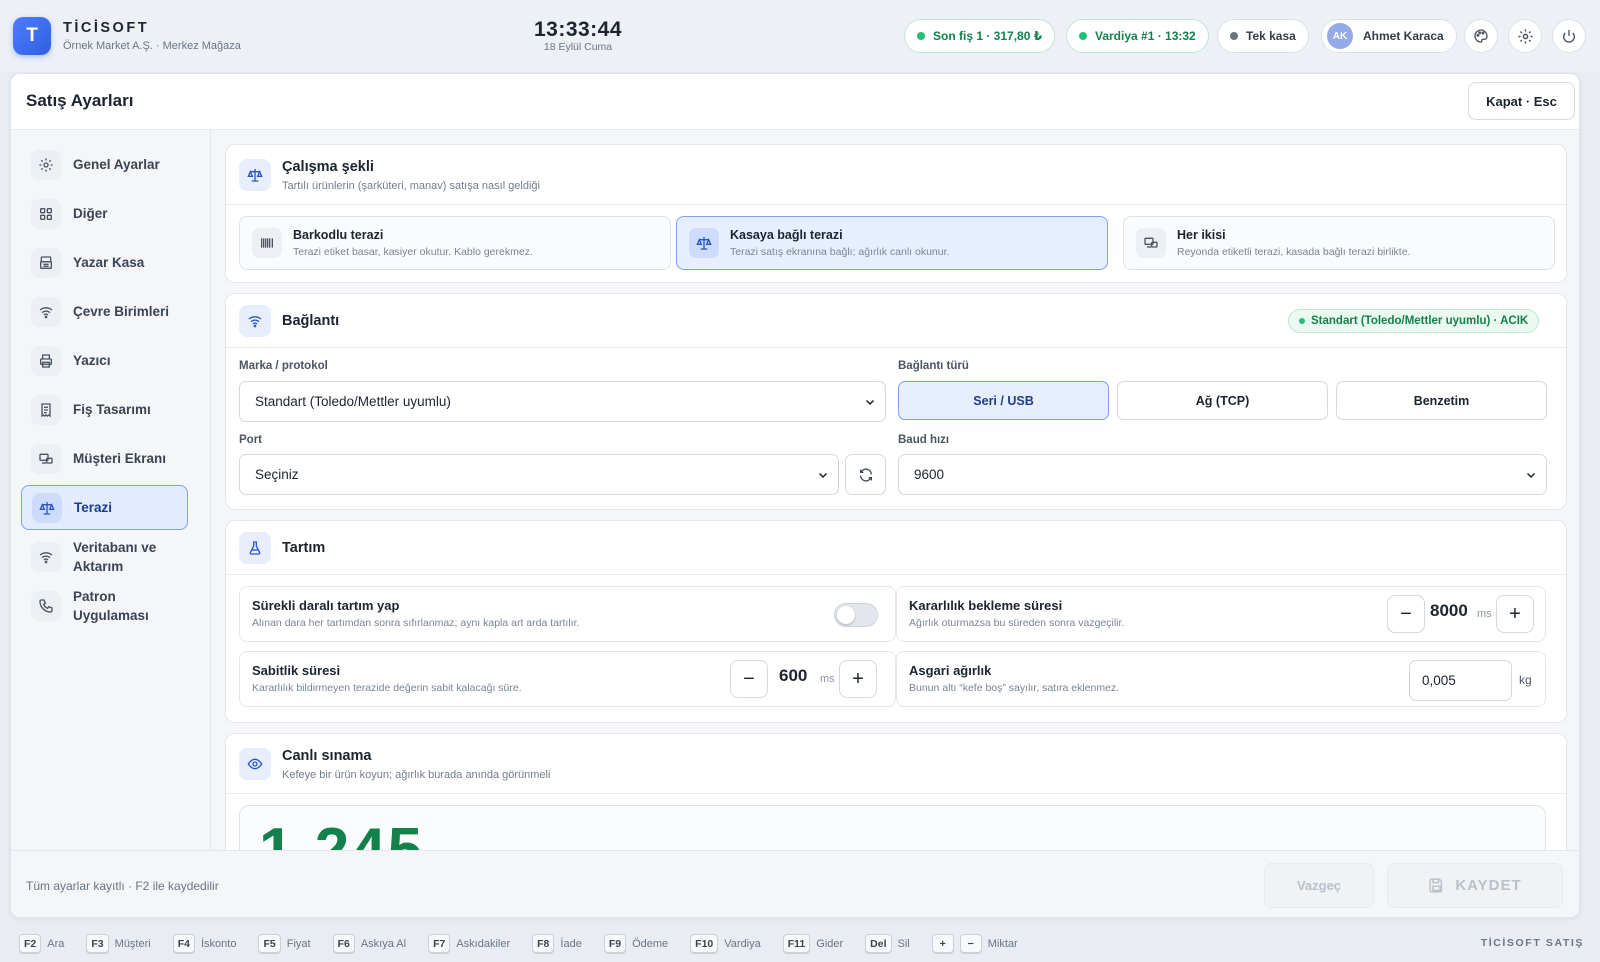  Describe the element at coordinates (298, 943) in the screenshot. I see `shortcut-label: Fiyat` at that location.